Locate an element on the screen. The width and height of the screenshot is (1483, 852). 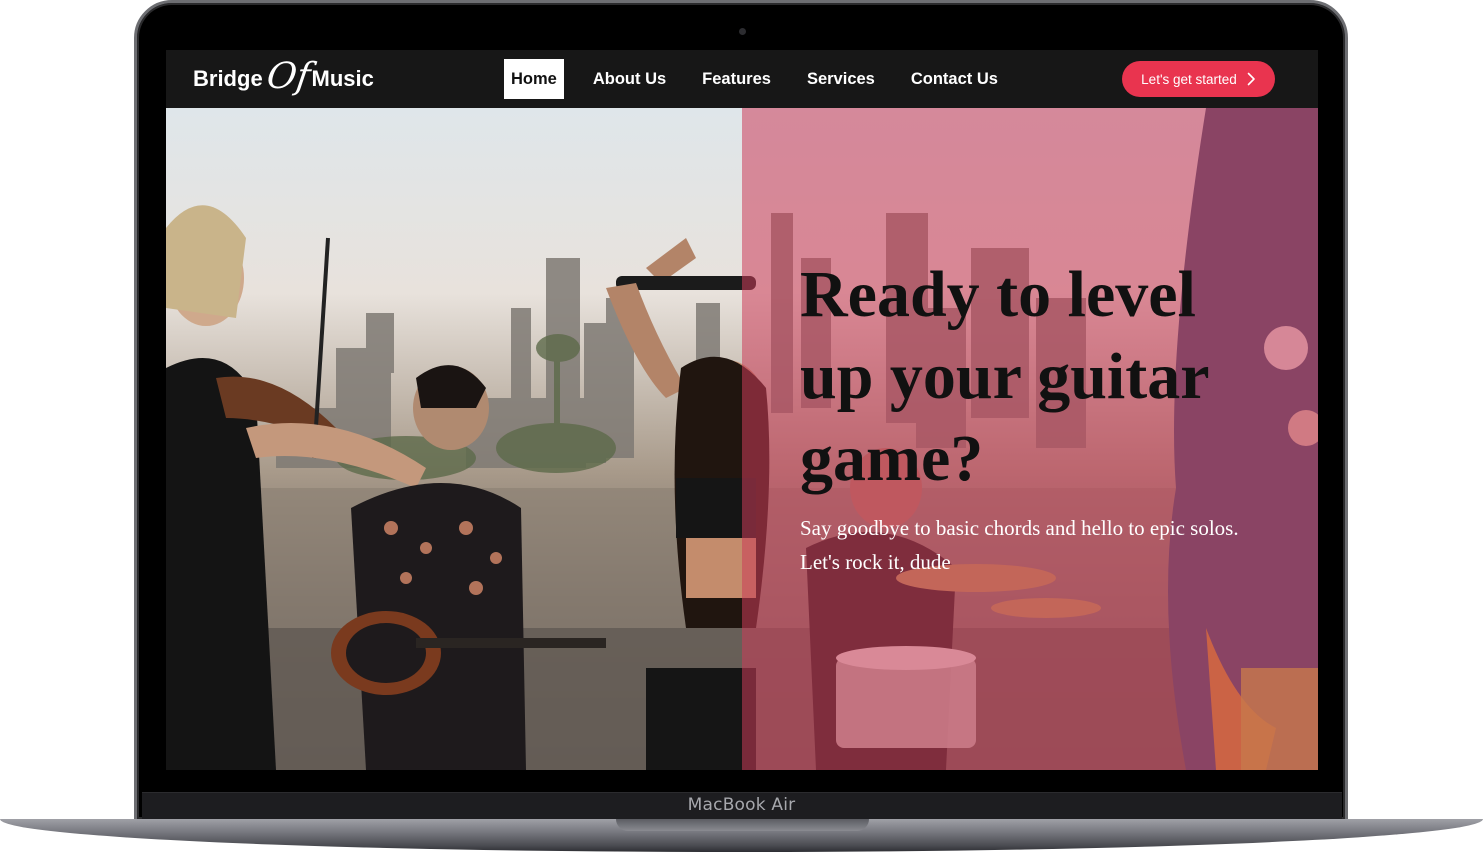
logo-text-bridge: Bridge is located at coordinates (228, 78).